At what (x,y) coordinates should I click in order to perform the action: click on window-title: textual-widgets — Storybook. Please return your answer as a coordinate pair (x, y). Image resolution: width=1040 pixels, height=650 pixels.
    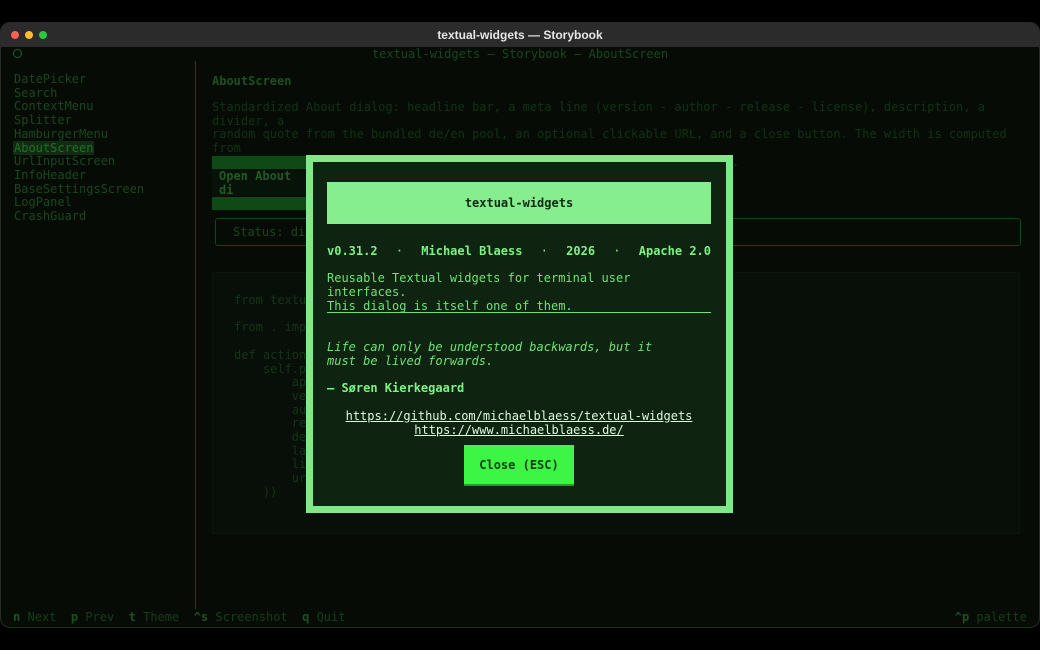
    Looking at the image, I should click on (520, 35).